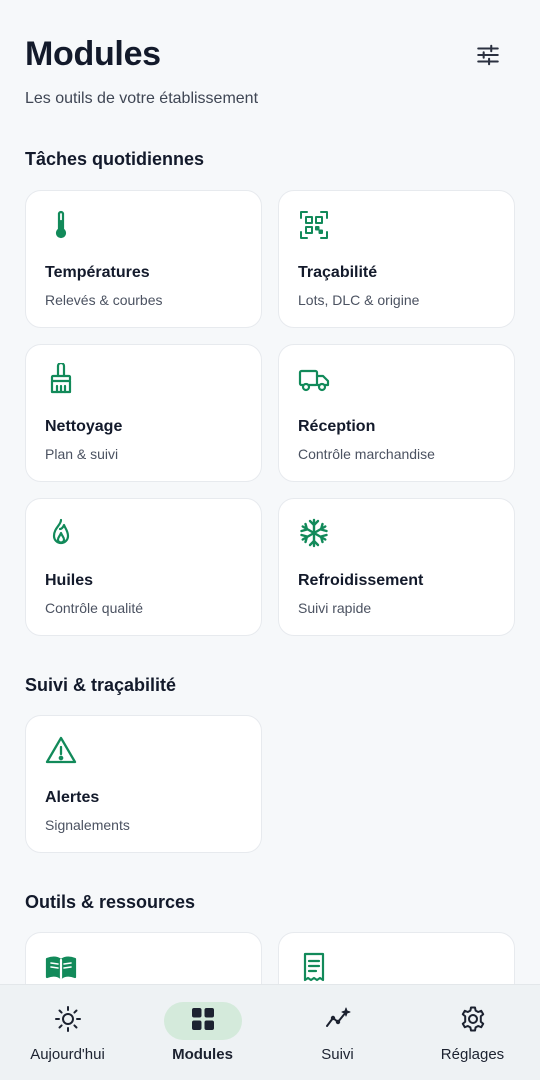  What do you see at coordinates (143, 413) in the screenshot?
I see `module-card-nettoyage: Nettoyage Plan & suivi` at bounding box center [143, 413].